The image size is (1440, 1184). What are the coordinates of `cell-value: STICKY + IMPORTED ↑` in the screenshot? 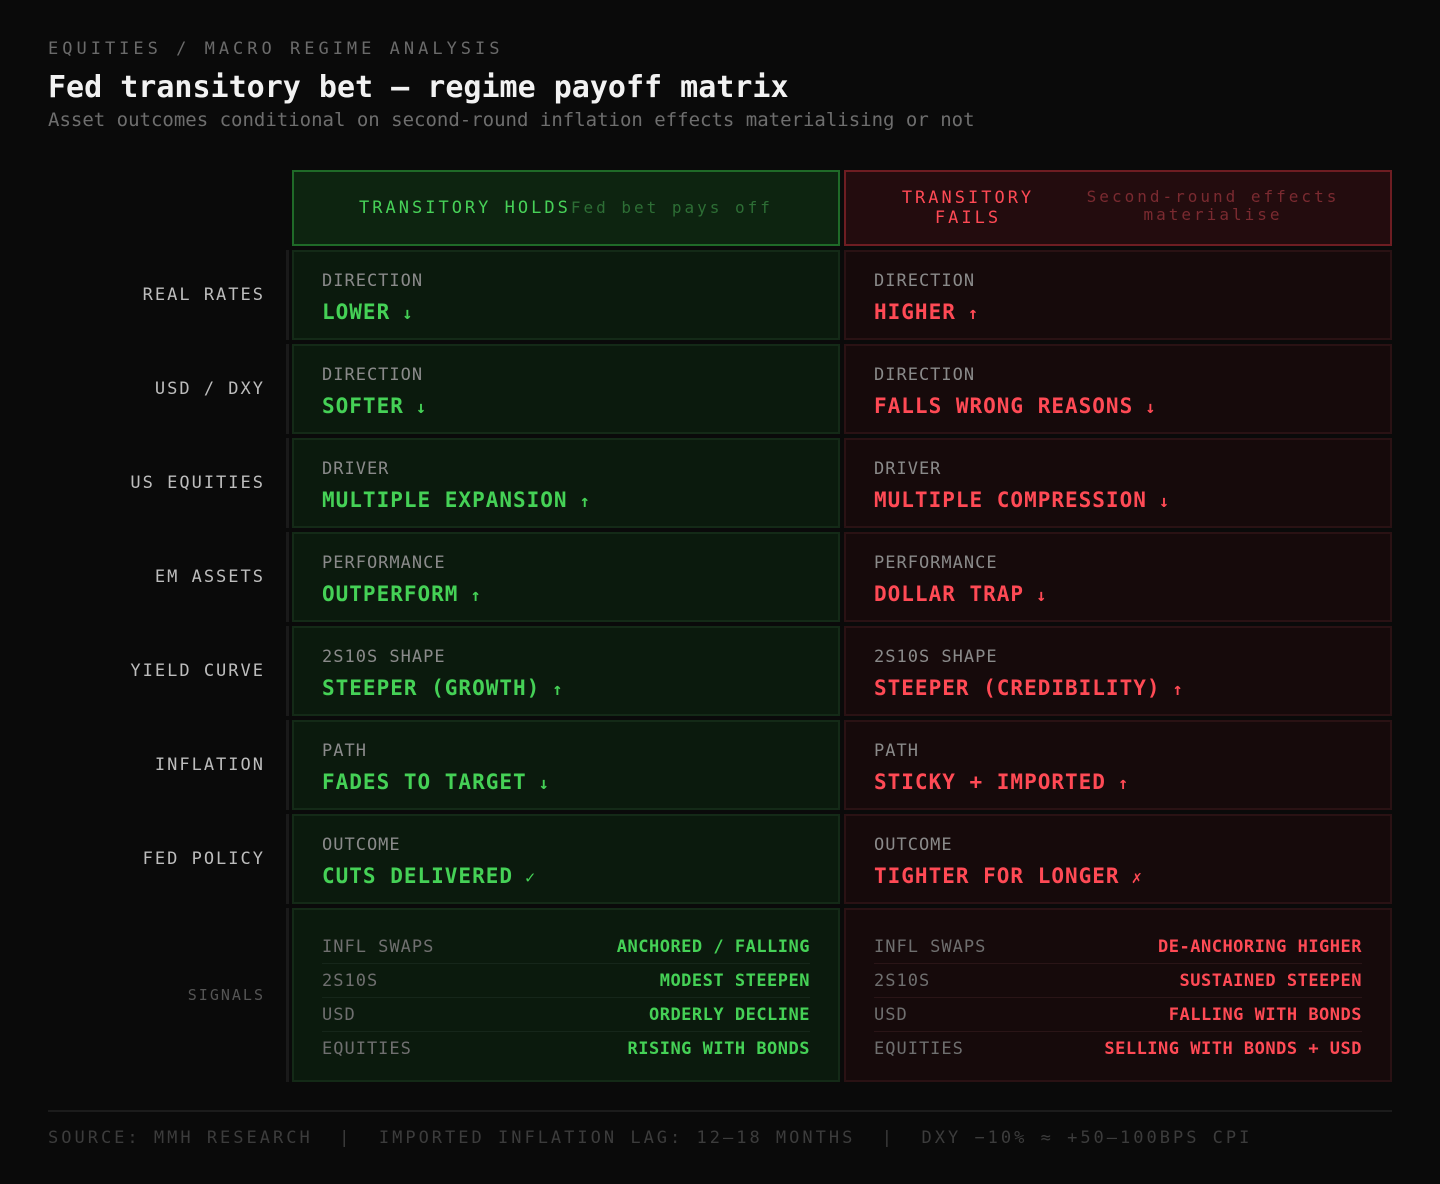 It's located at (1132, 783).